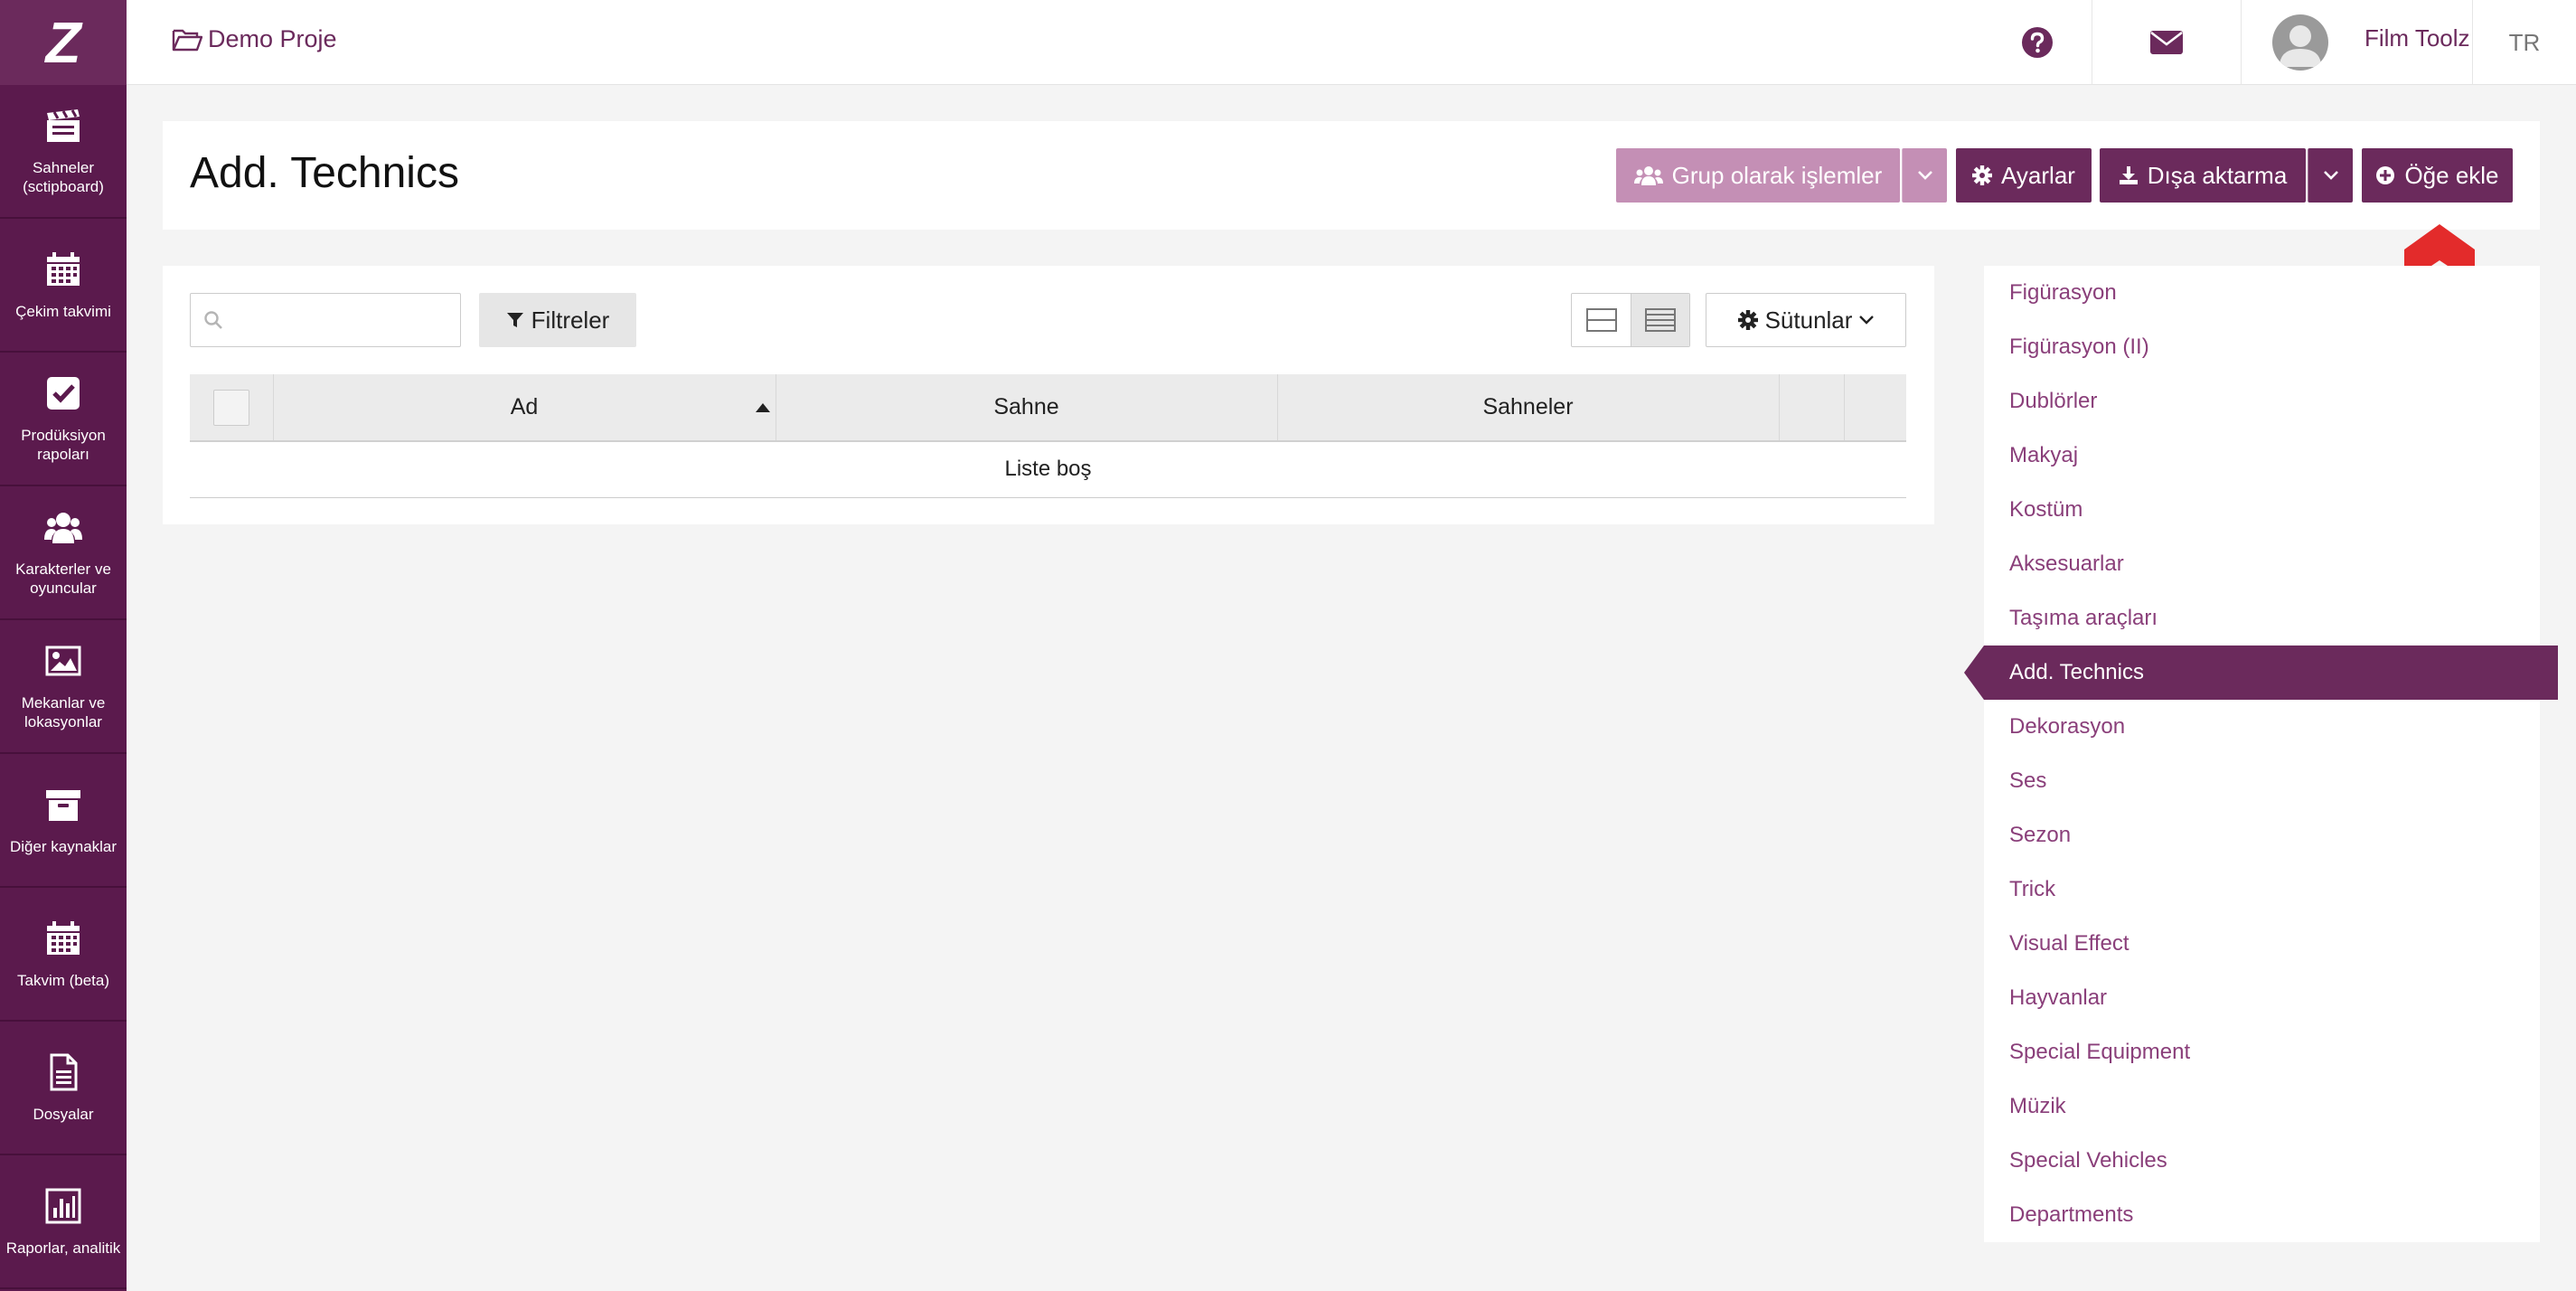  Describe the element at coordinates (2262, 835) in the screenshot. I see `category-item: Sezon` at that location.